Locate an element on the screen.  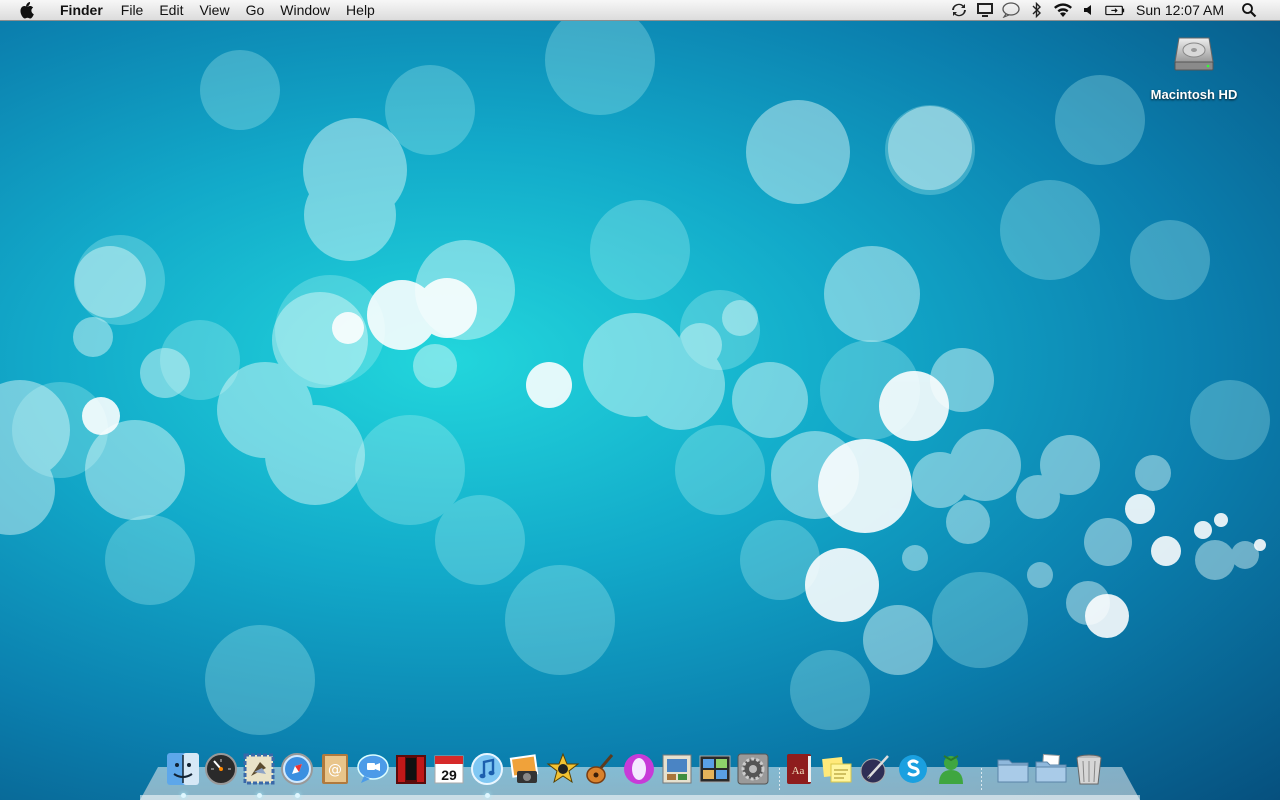
dock-opera is located at coordinates (639, 771).